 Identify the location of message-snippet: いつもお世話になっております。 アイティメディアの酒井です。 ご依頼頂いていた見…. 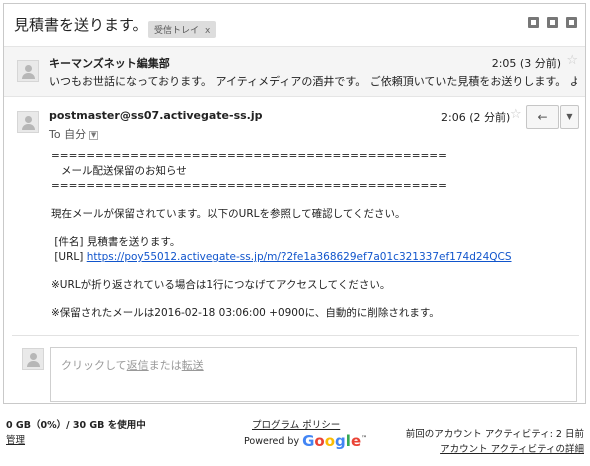
(313, 81).